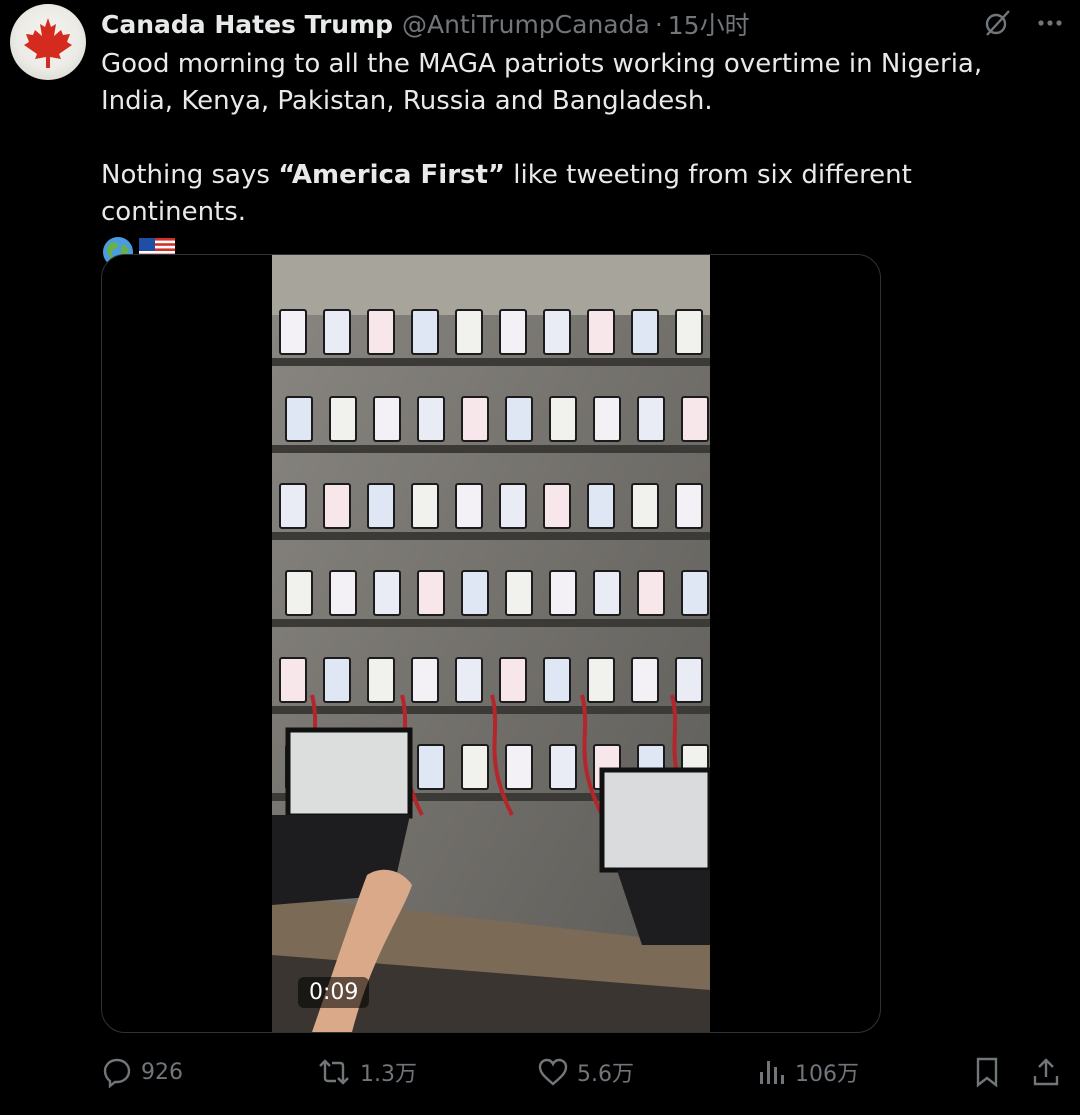  I want to click on video-duration: 0:09, so click(334, 992).